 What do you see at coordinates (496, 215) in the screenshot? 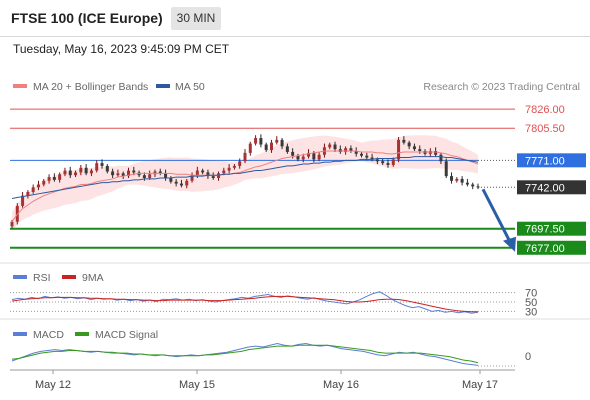
I see `projection-arrow` at bounding box center [496, 215].